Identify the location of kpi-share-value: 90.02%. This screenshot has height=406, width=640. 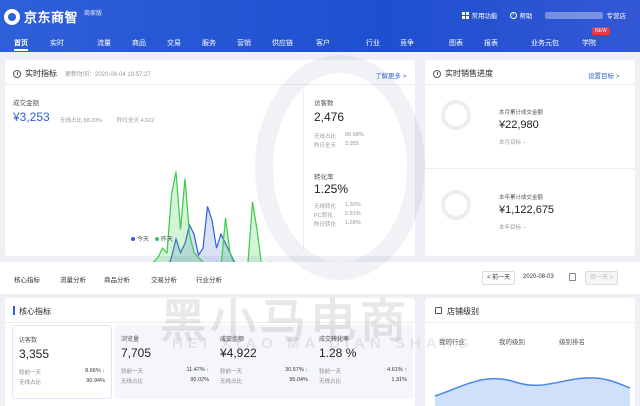
(199, 380).